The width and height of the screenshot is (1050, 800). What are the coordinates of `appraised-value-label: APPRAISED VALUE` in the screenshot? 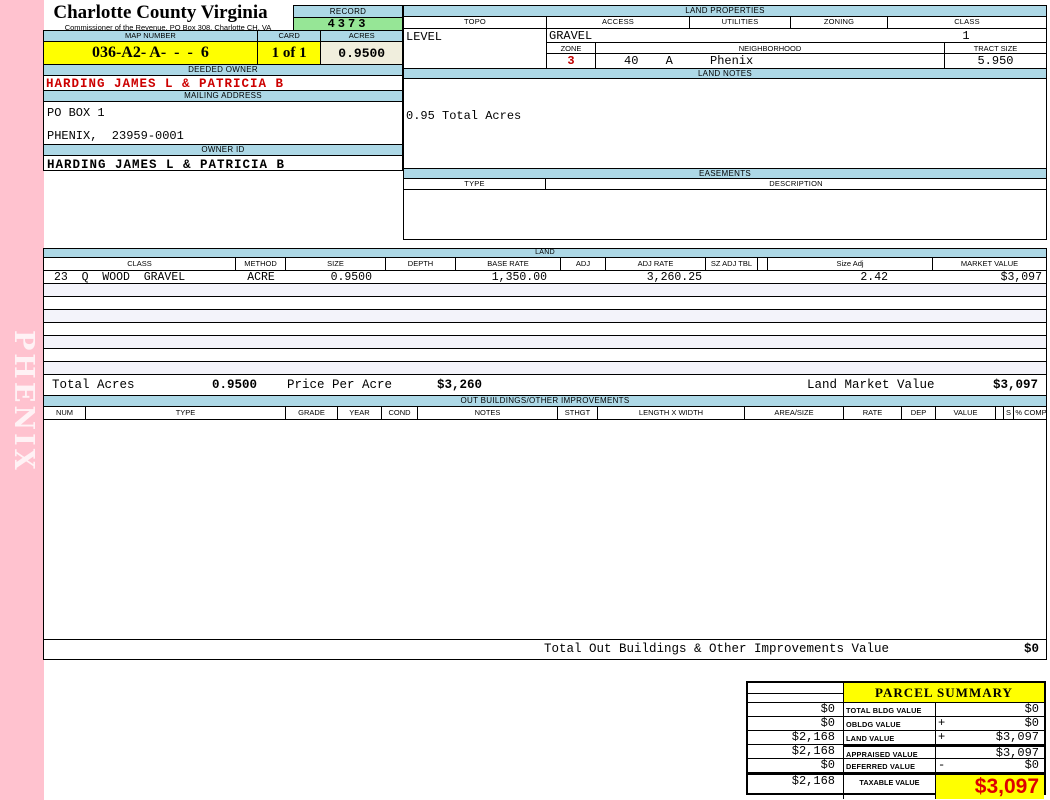 It's located at (890, 752).